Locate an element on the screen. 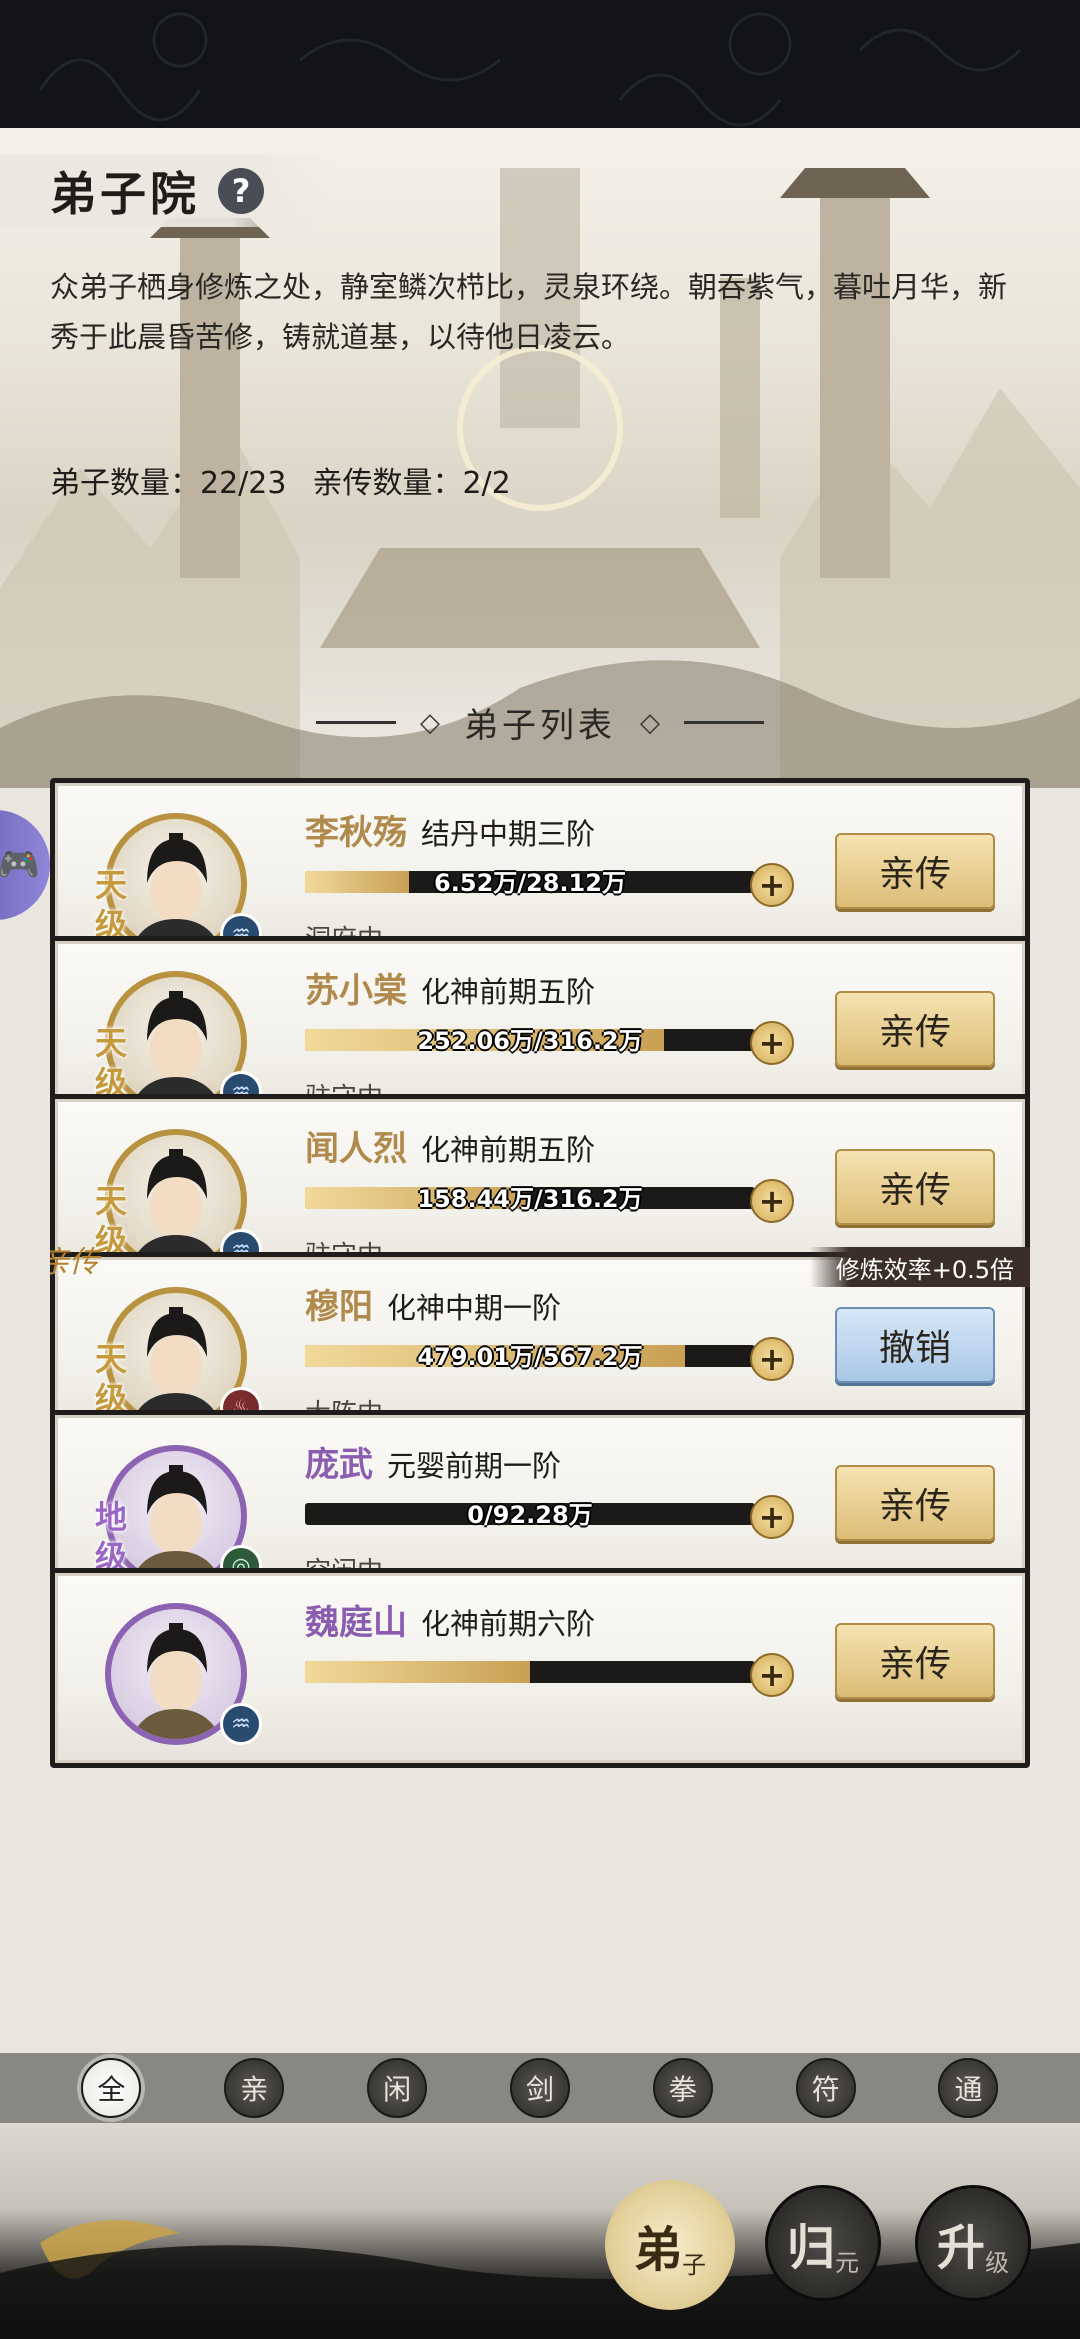 The image size is (1080, 2339). progress-text: 252.06万/316.2万 is located at coordinates (530, 1041).